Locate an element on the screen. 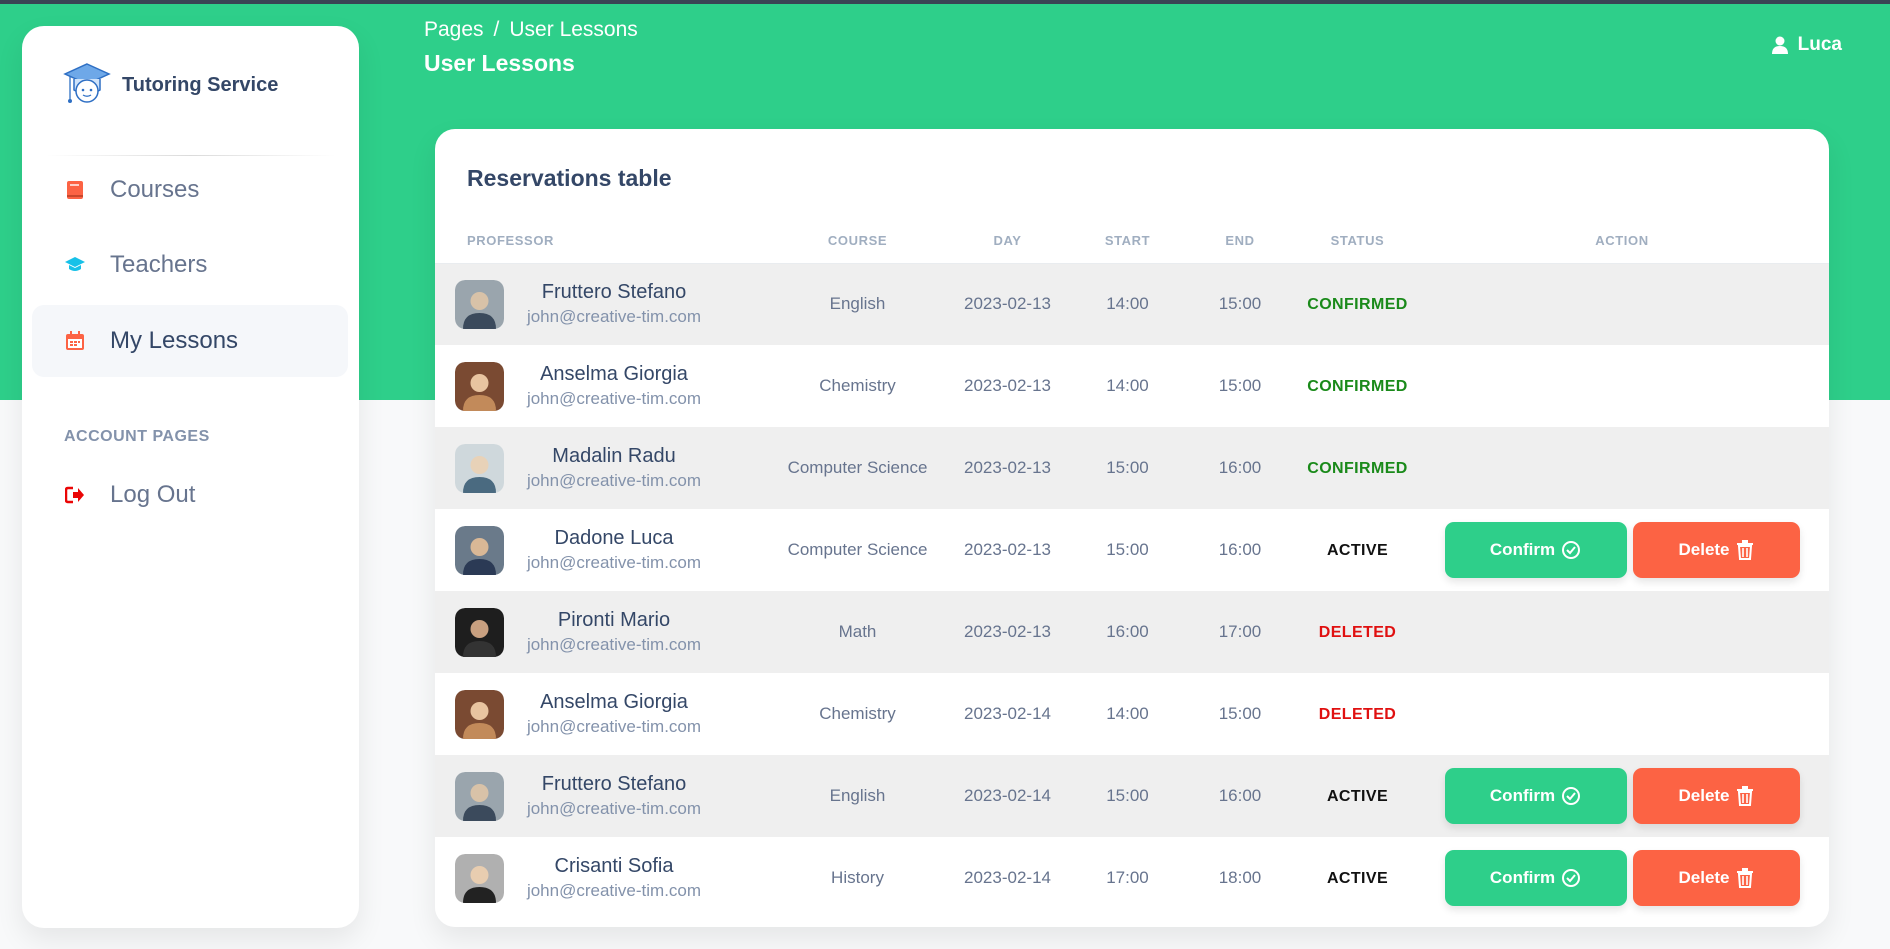 Image resolution: width=1890 pixels, height=949 pixels. course-cell: Computer Science is located at coordinates (857, 467).